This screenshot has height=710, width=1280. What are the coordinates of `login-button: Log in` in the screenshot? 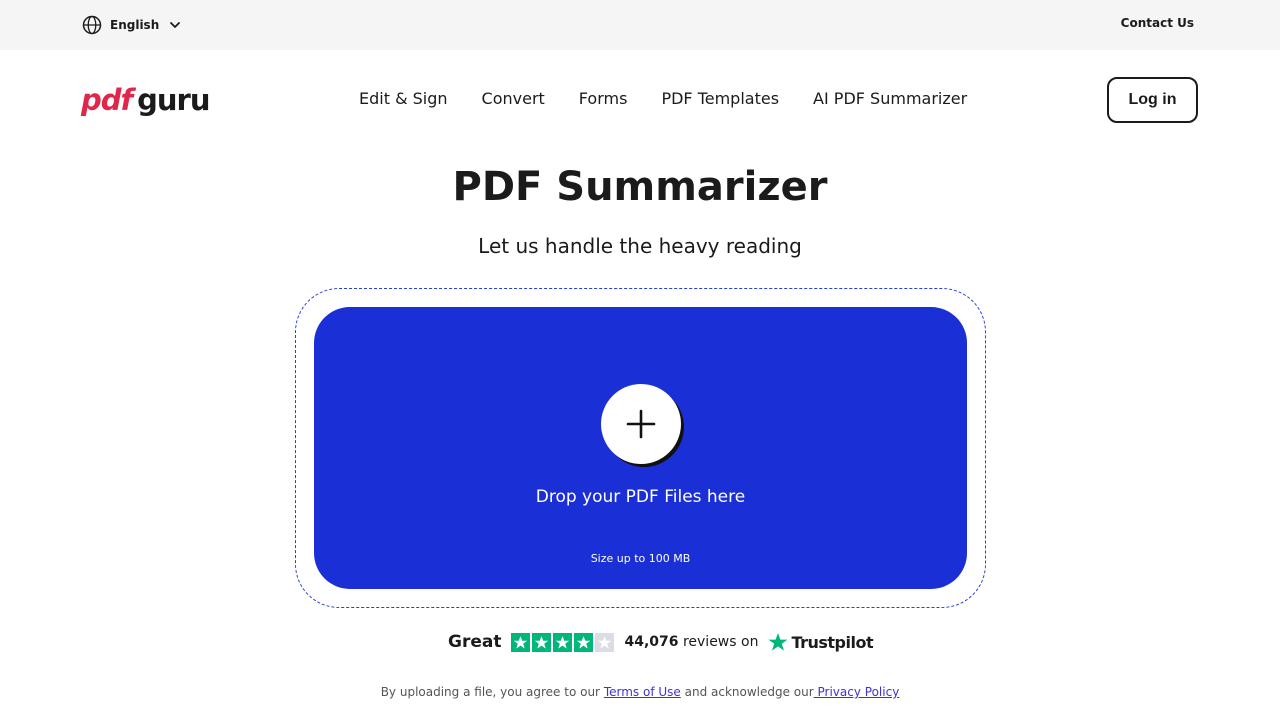 It's located at (1152, 100).